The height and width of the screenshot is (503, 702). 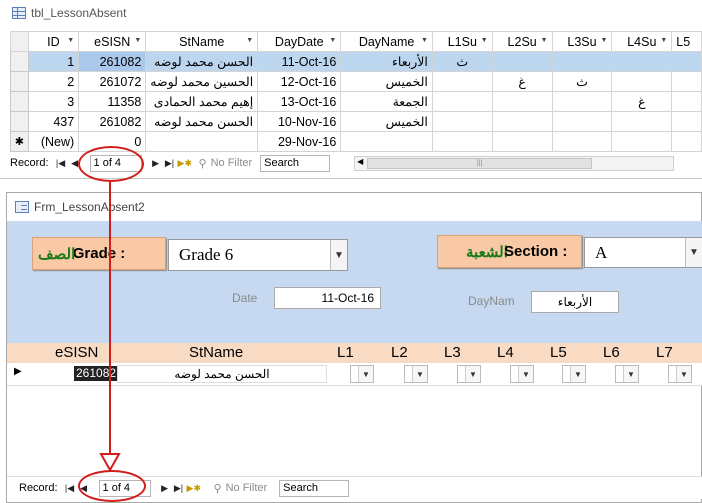 I want to click on annotation-arrow, so click(x=110, y=327).